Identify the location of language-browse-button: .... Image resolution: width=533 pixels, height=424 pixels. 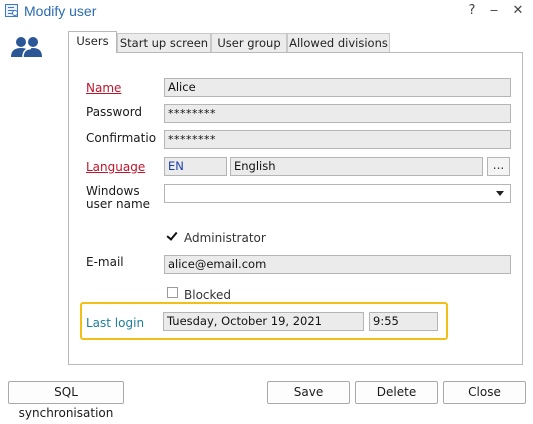
(498, 166).